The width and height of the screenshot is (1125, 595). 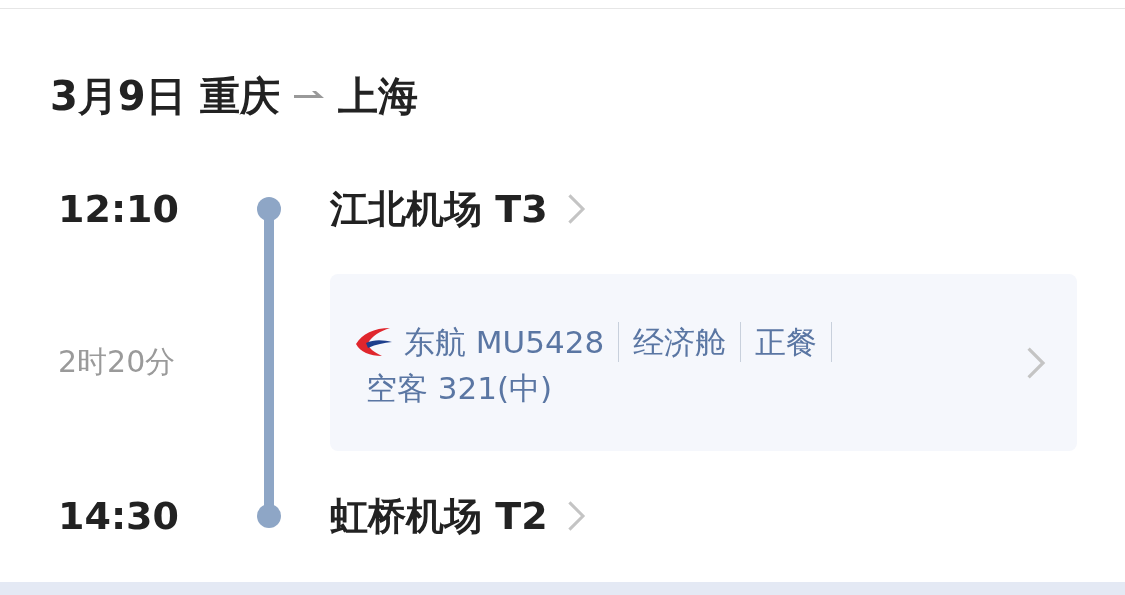 What do you see at coordinates (377, 96) in the screenshot?
I see `destination-city: 上海` at bounding box center [377, 96].